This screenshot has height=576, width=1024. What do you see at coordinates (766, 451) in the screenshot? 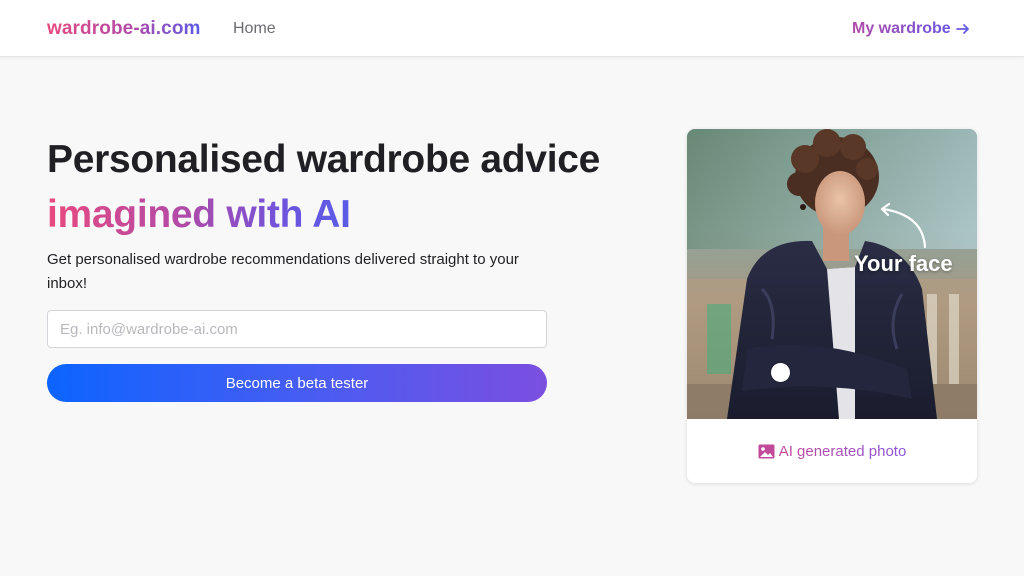
I see `image-icon` at bounding box center [766, 451].